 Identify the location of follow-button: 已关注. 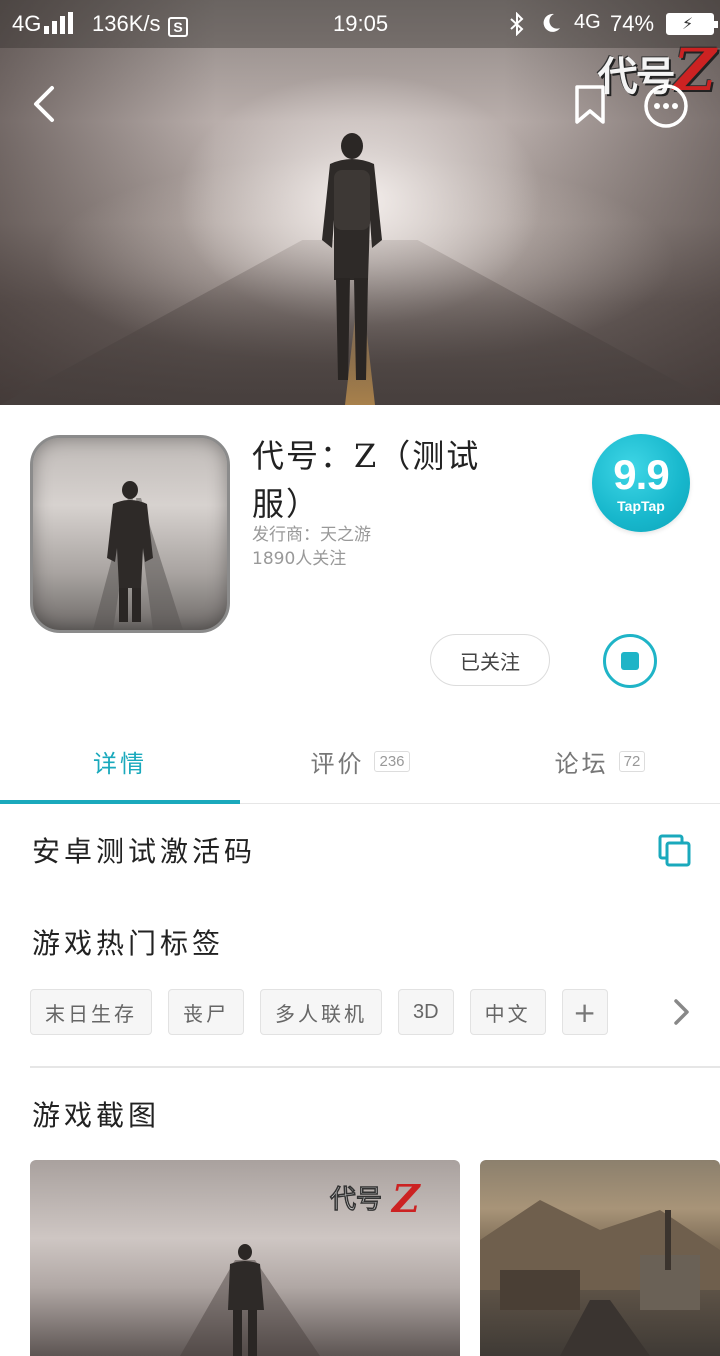
(490, 660).